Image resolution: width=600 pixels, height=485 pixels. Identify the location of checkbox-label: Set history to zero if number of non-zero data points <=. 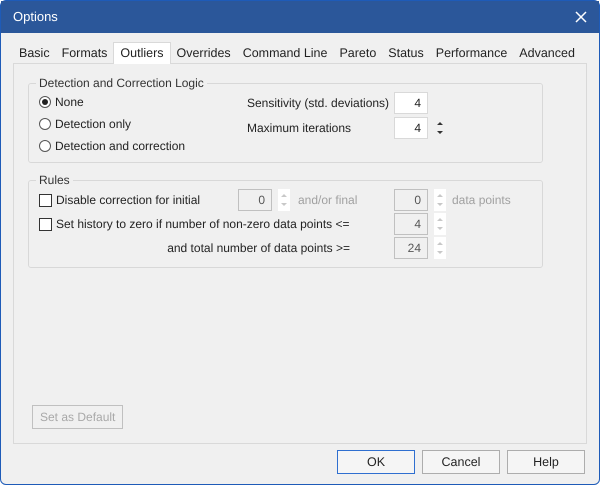
(203, 224).